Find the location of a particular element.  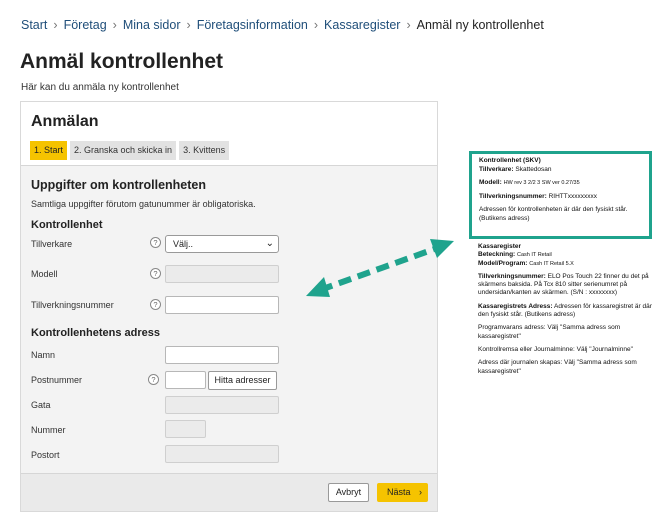

arrow-shaft is located at coordinates (380, 268).